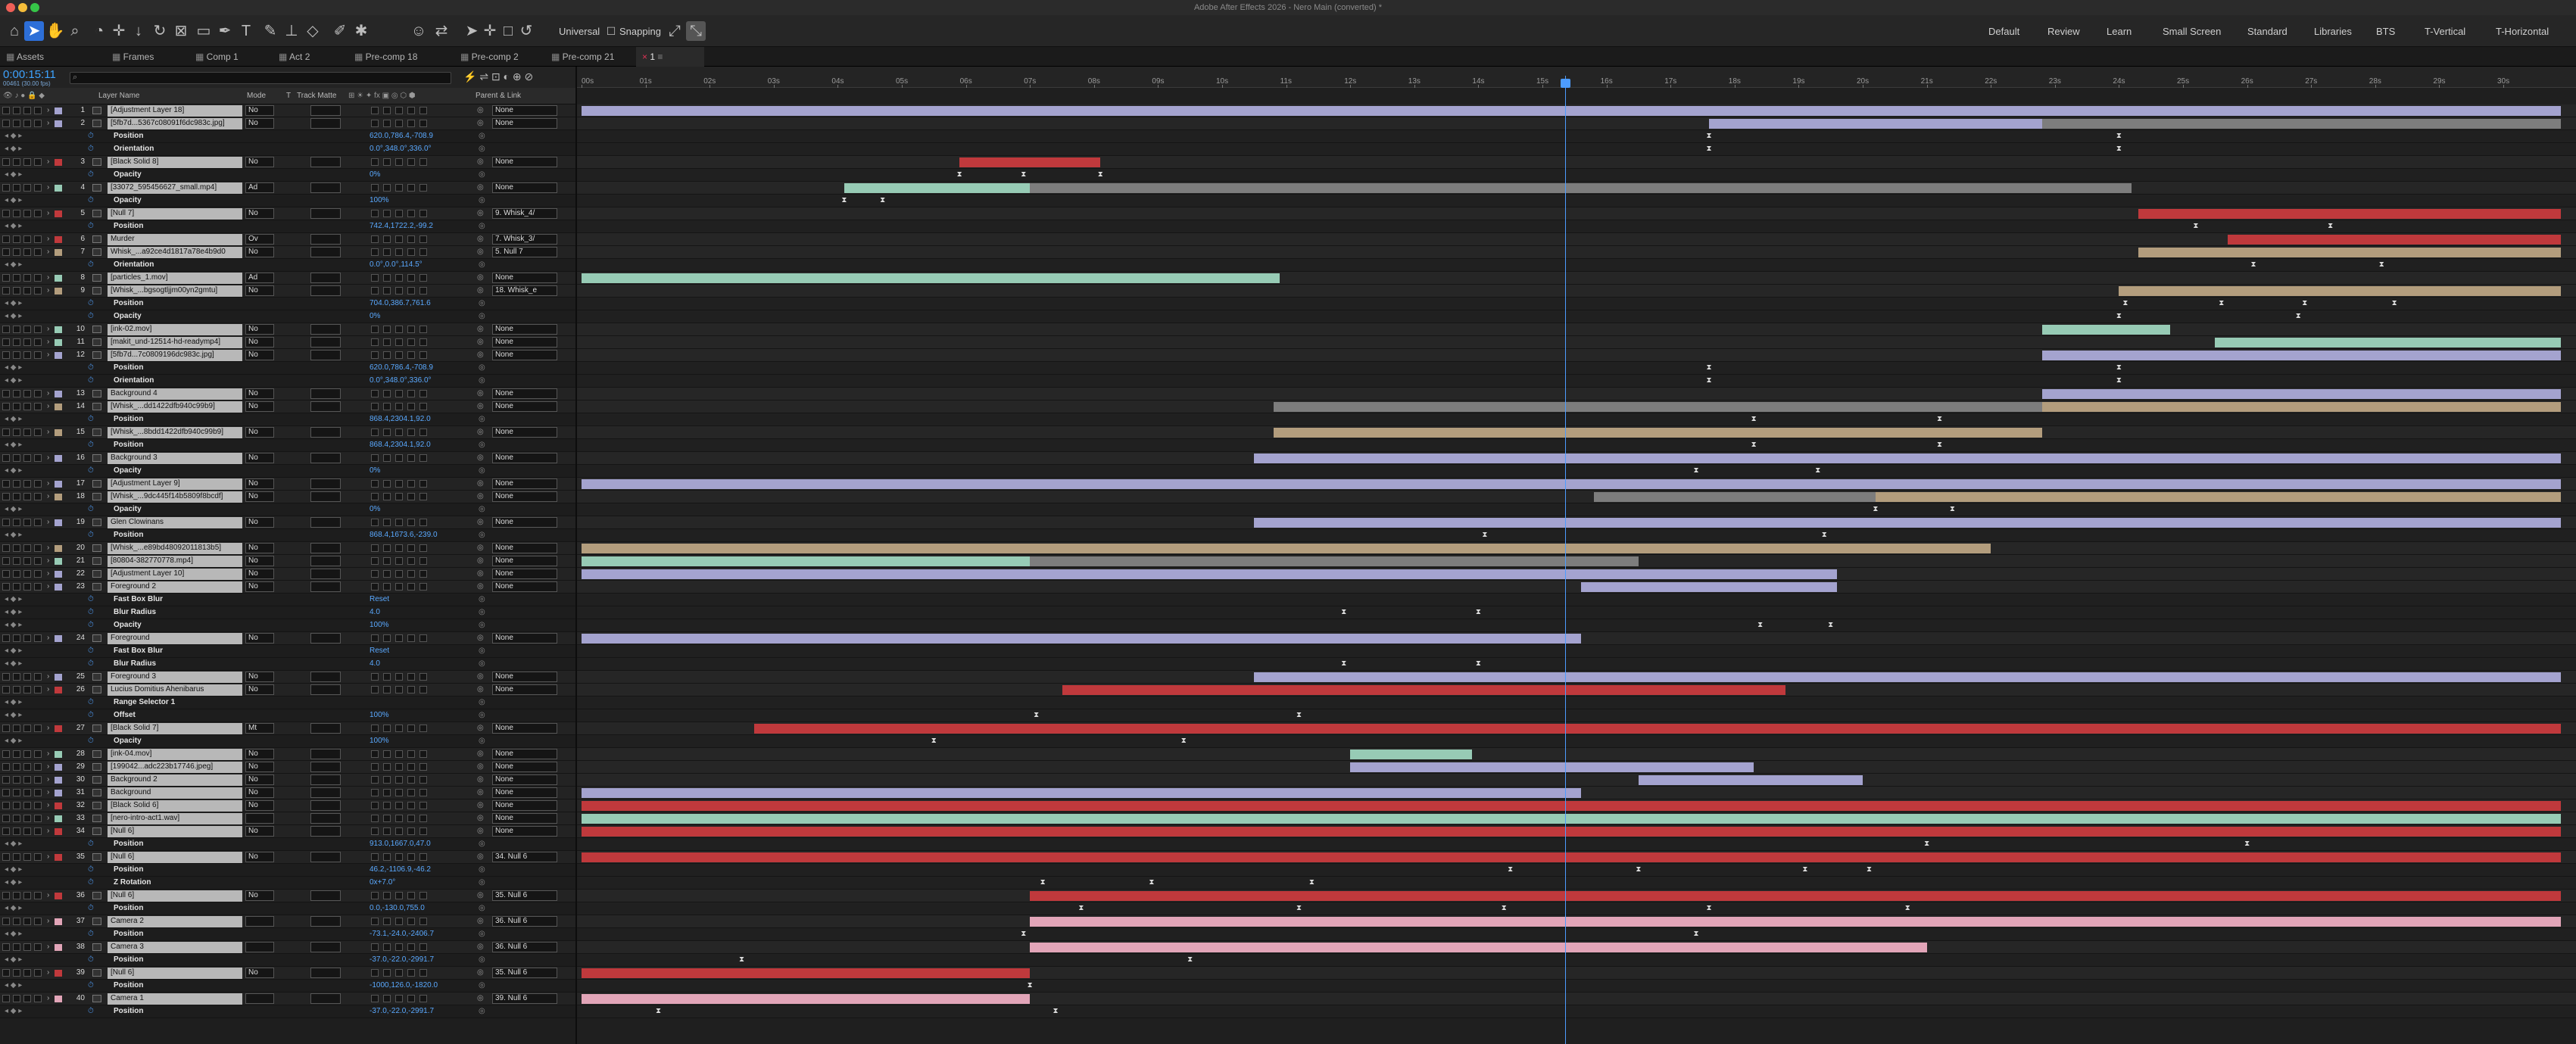 This screenshot has width=2576, height=1044. What do you see at coordinates (498, 76) in the screenshot?
I see `timeline-switches-icon: ⚡ ⇌ ⊡ ◐ ⊕ ⊘` at bounding box center [498, 76].